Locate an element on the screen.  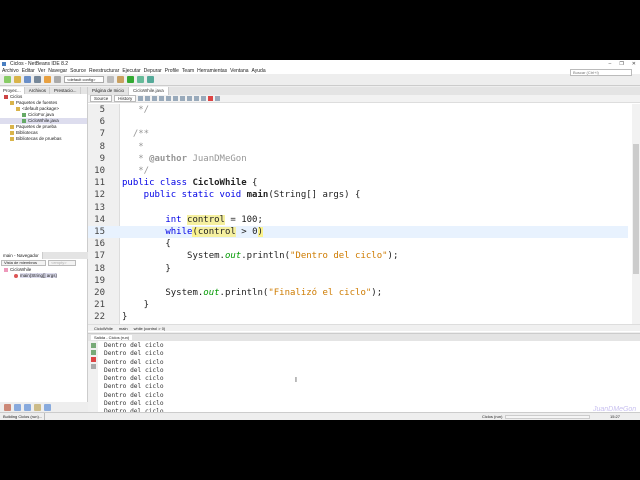
rerun-icon is located at coordinates (93, 345).